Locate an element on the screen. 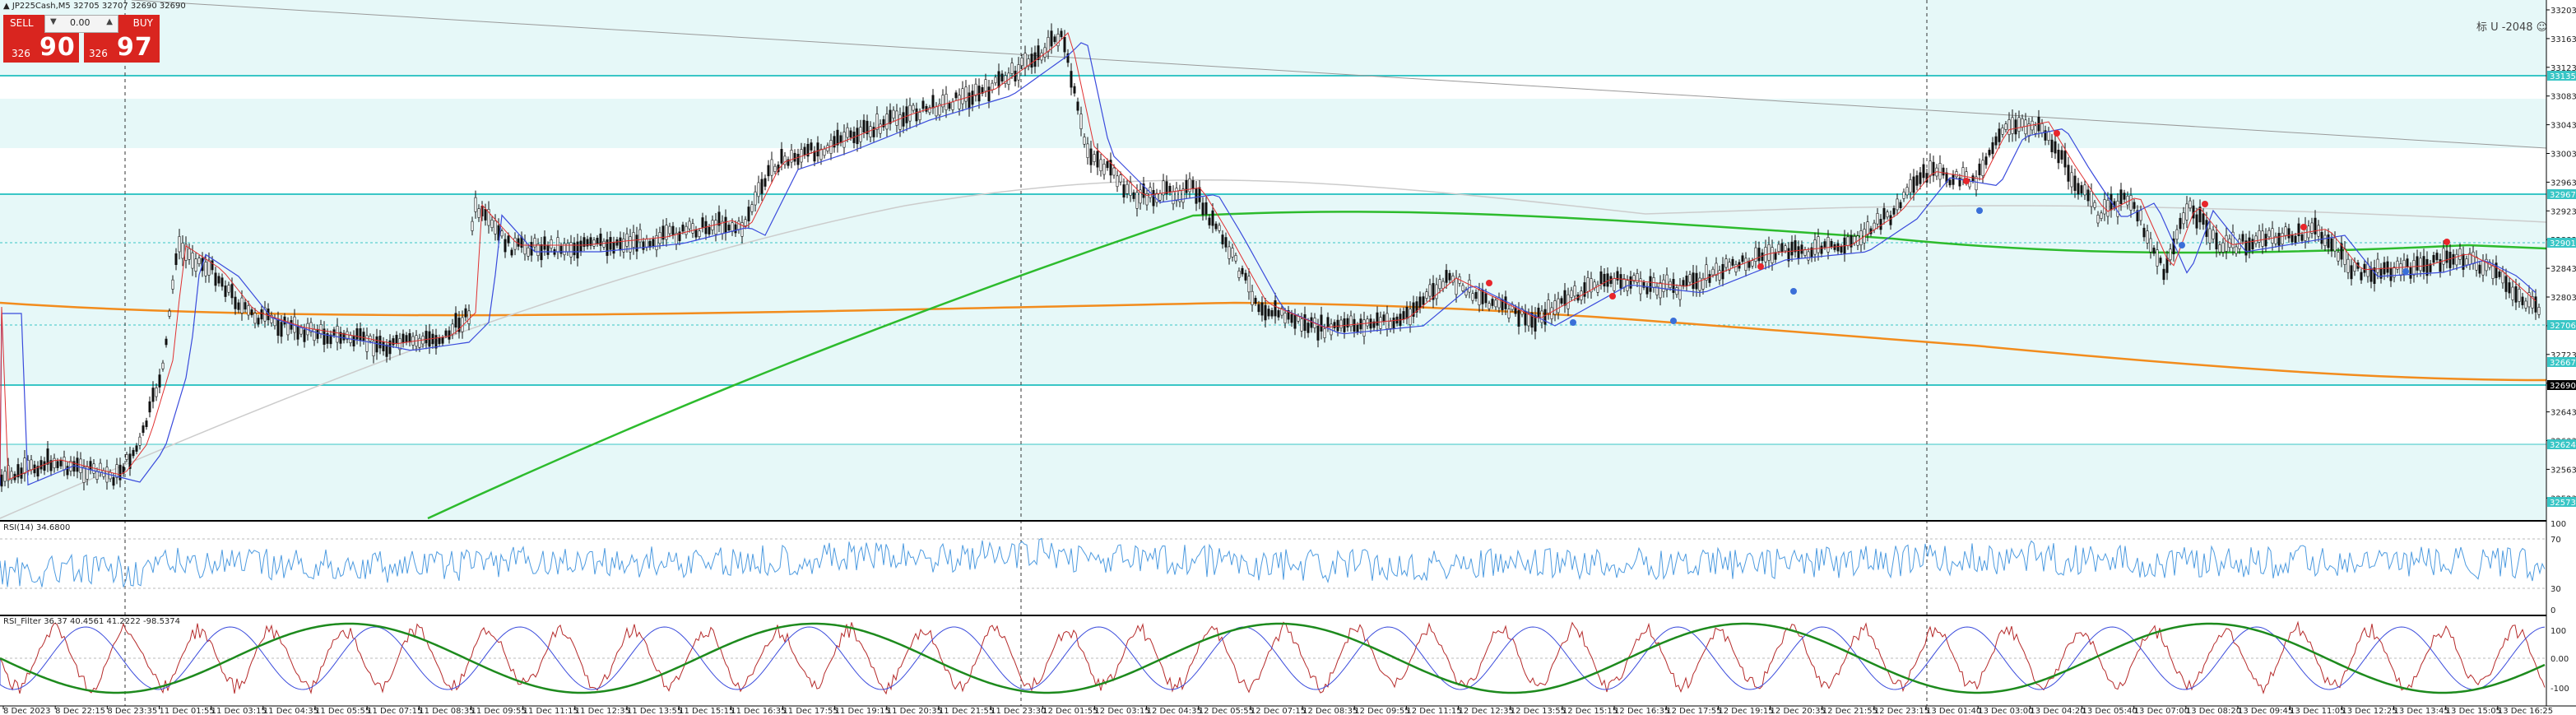 The height and width of the screenshot is (715, 2576). price-tick-label: 33163 is located at coordinates (2563, 39).